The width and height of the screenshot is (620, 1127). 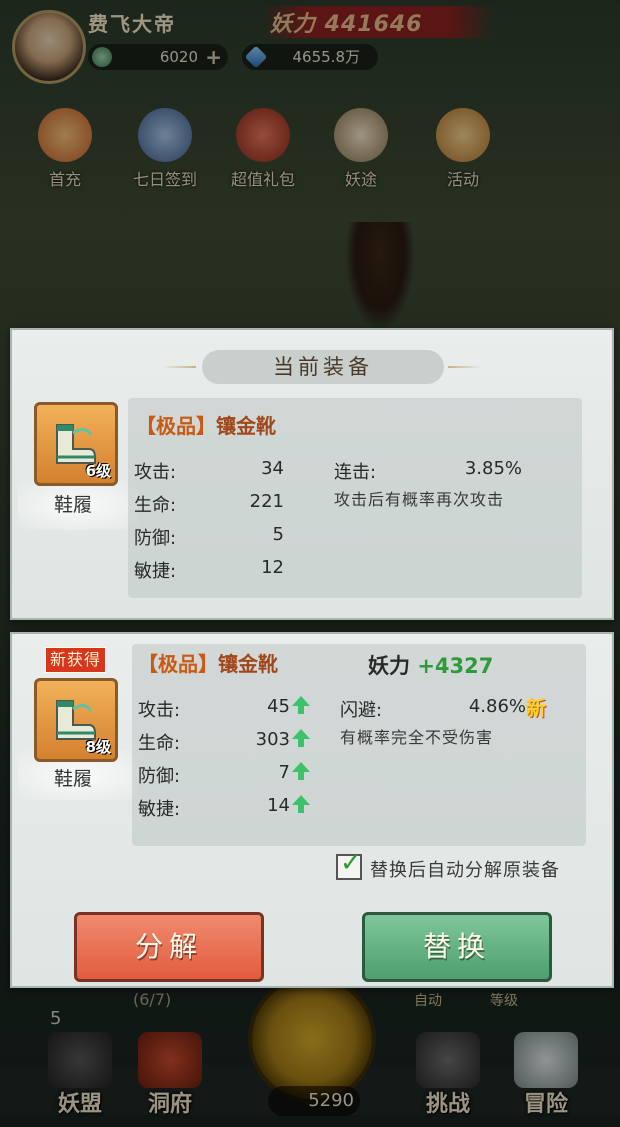 I want to click on special-stat-value: 3.85%, so click(x=493, y=468).